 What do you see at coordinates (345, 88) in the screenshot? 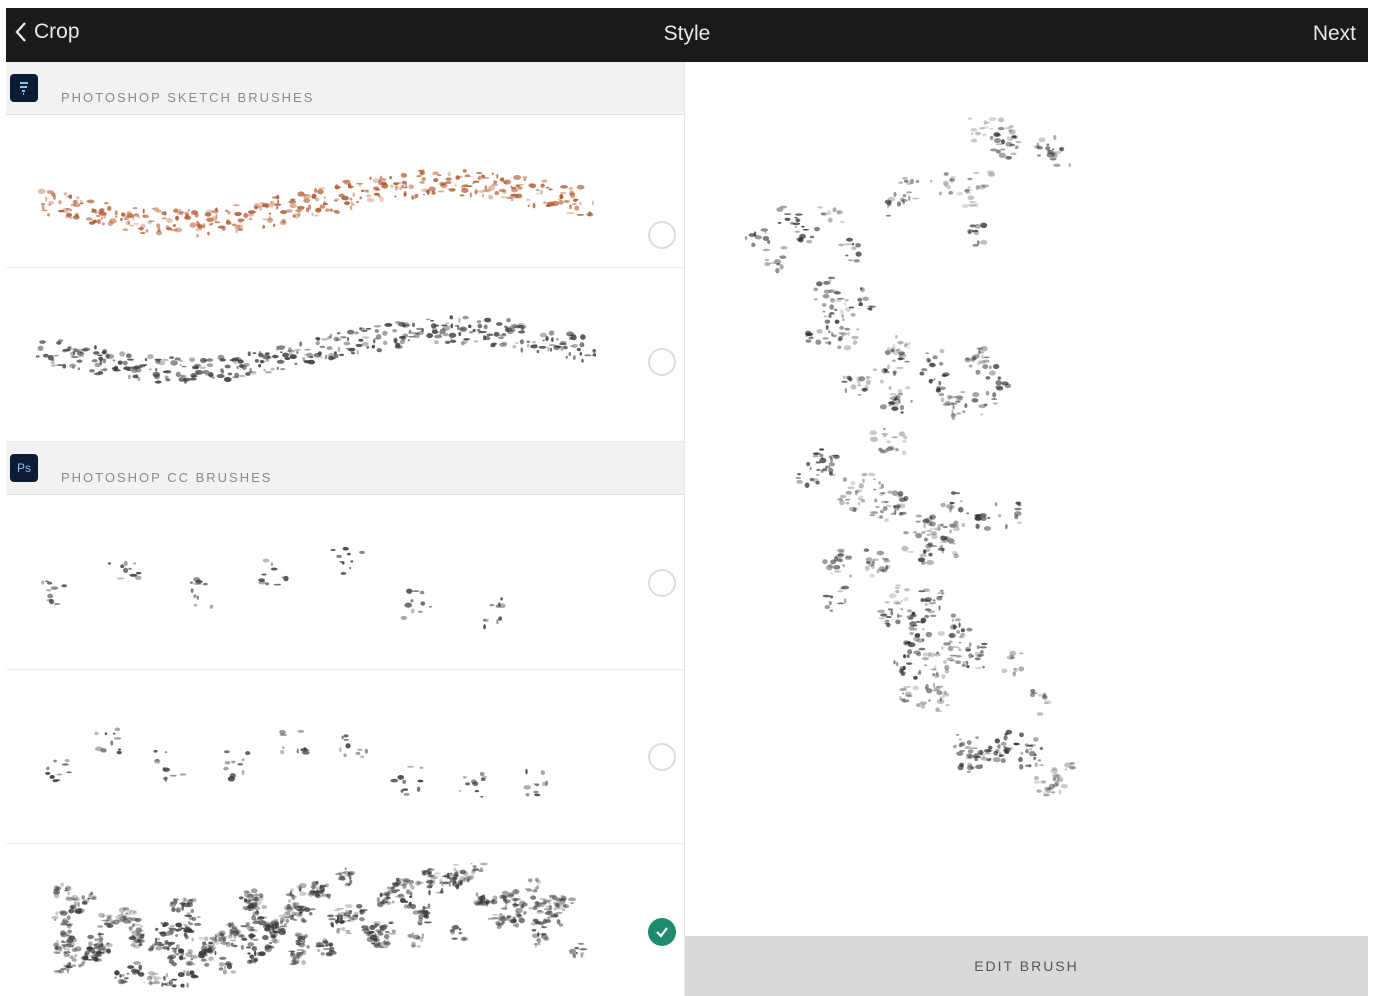
I see `section-header-sketch: PHOTOSHOP SKETCH BRUSHES` at bounding box center [345, 88].